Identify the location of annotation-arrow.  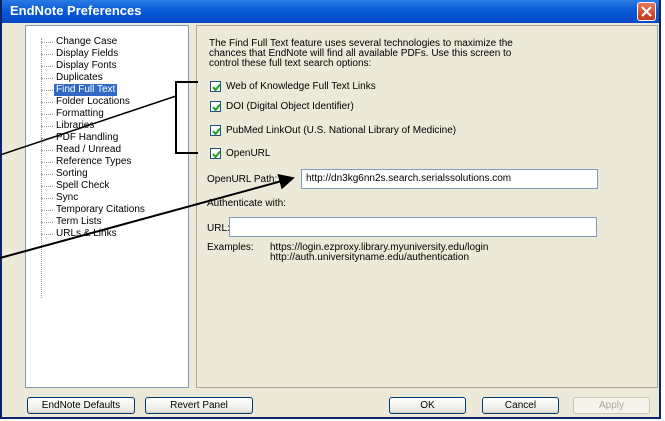
(147, 216).